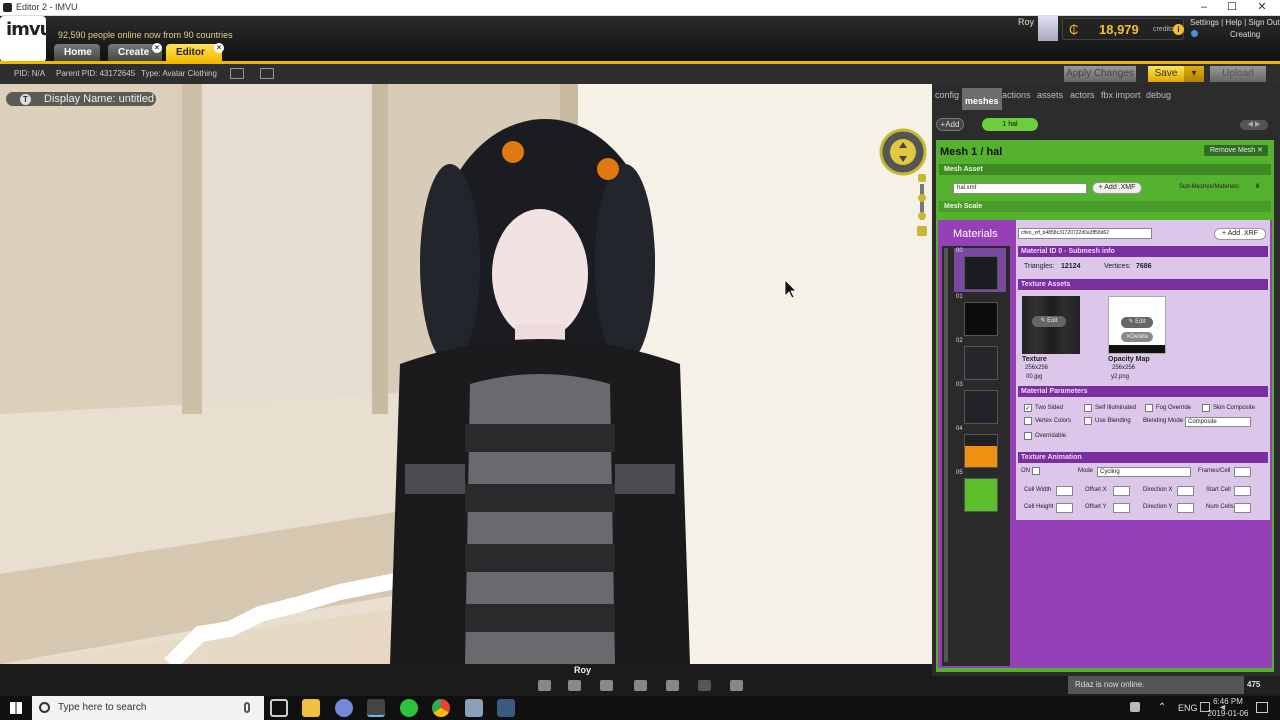  I want to click on add-mesh-button: +Add, so click(950, 124).